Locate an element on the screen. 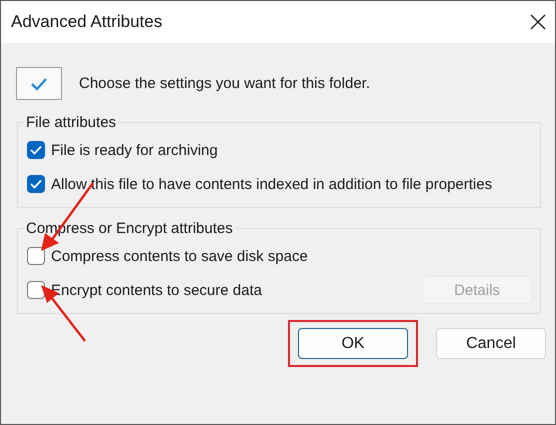  dialog-button: OK is located at coordinates (353, 343).